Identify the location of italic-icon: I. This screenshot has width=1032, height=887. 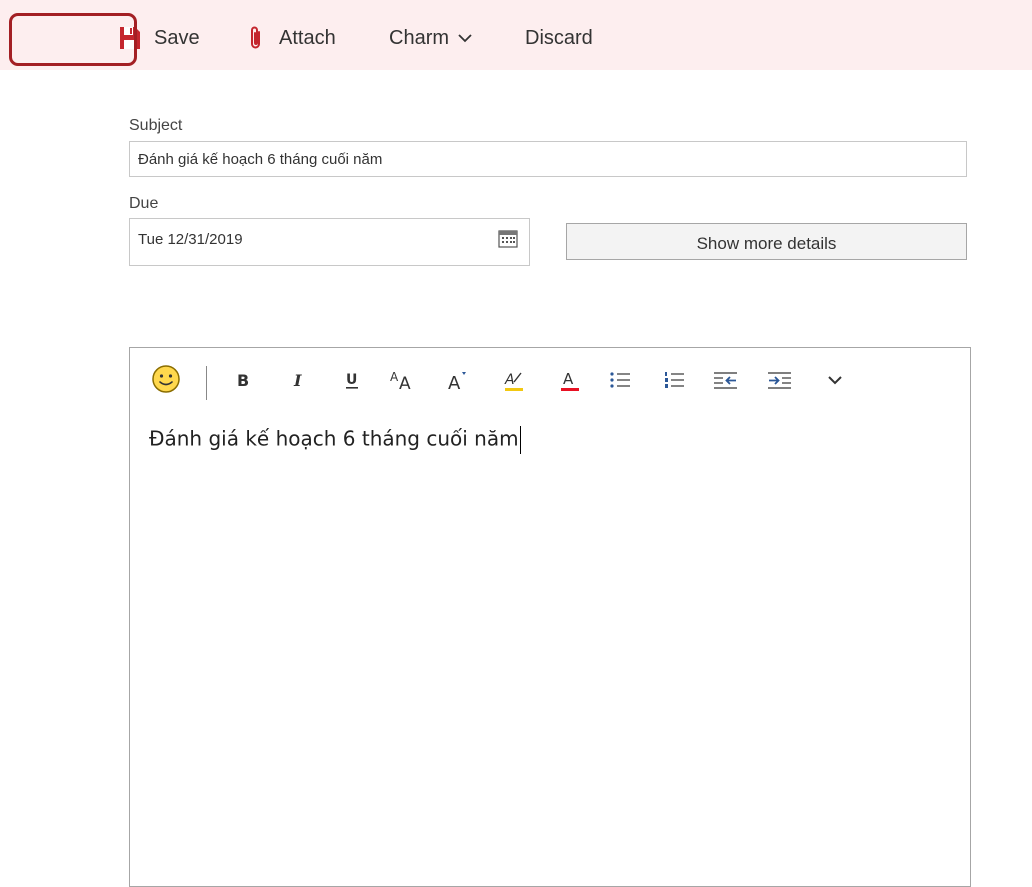
(300, 380).